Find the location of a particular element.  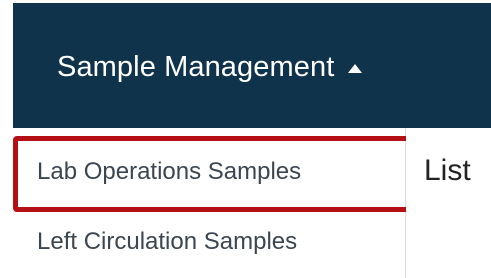

dropdown-divider is located at coordinates (209, 211).